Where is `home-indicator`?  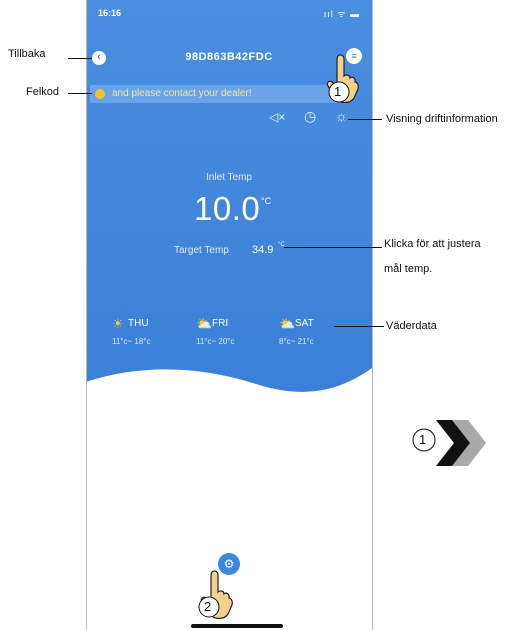
home-indicator is located at coordinates (237, 626).